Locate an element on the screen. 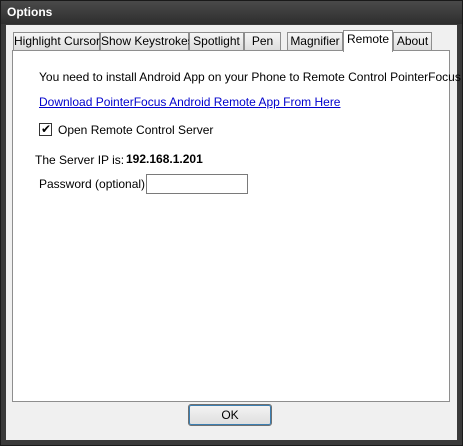 The width and height of the screenshot is (463, 446). server-ip-label: The Server IP is: is located at coordinates (80, 160).